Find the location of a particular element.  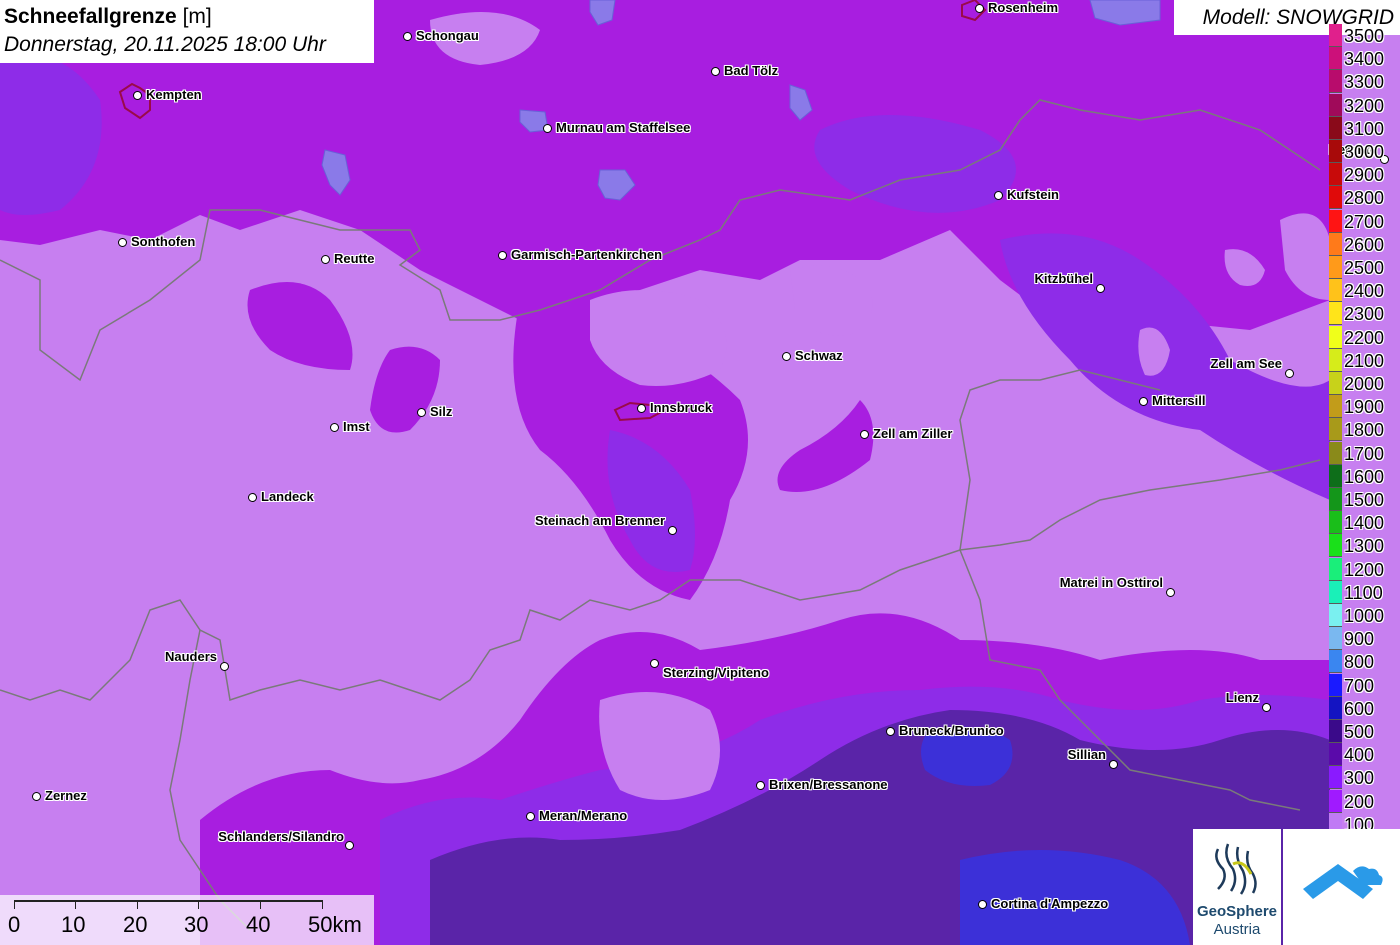

cloud-mountain-logo is located at coordinates (1341, 887).